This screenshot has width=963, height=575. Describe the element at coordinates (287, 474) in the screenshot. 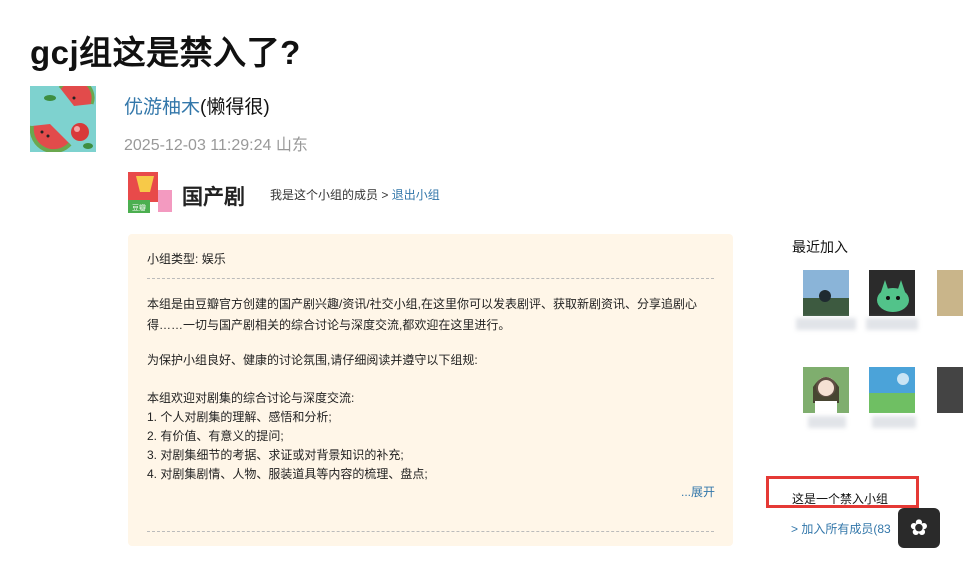

I see `description-line: 4. 对剧集剧情、人物、服装道具等内容的梳理、盘点;` at that location.